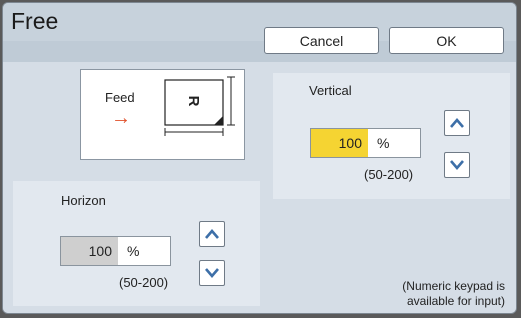 This screenshot has width=521, height=318. What do you see at coordinates (89, 251) in the screenshot?
I see `horizontal-value: 100` at bounding box center [89, 251].